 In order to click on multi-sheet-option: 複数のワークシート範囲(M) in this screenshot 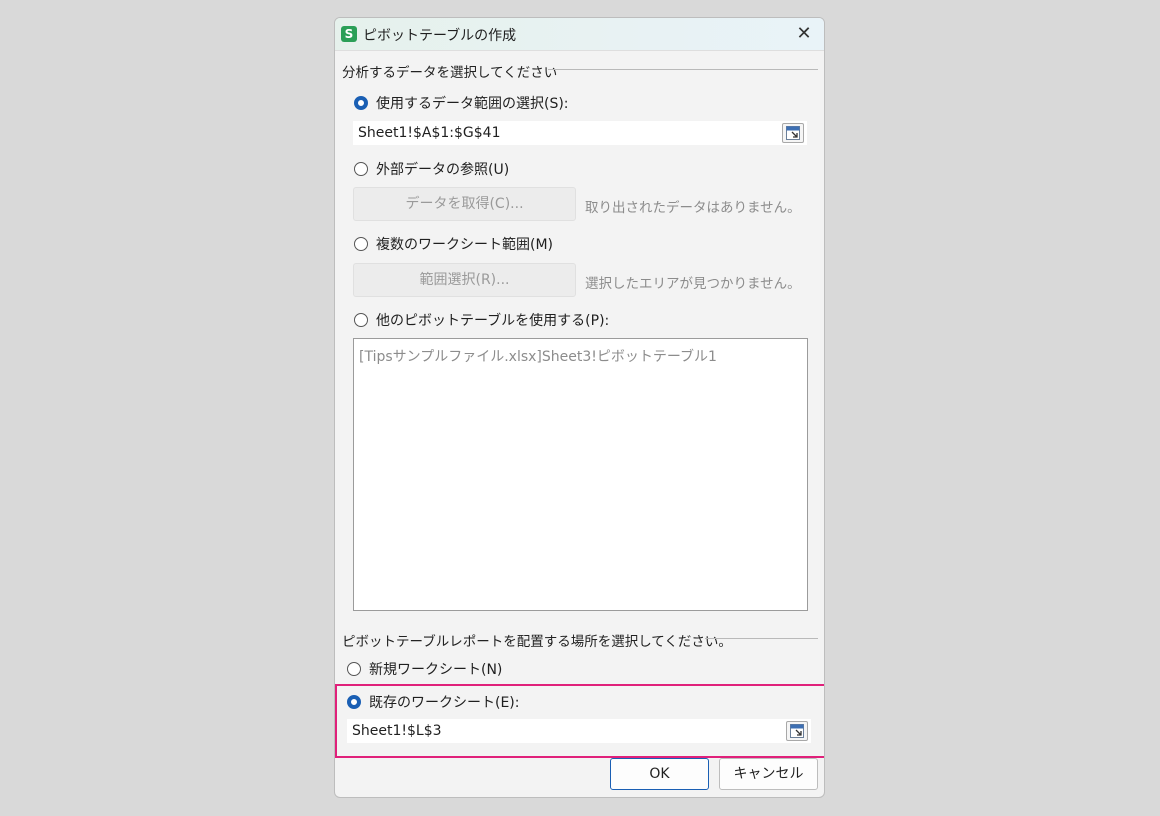, I will do `click(453, 244)`.